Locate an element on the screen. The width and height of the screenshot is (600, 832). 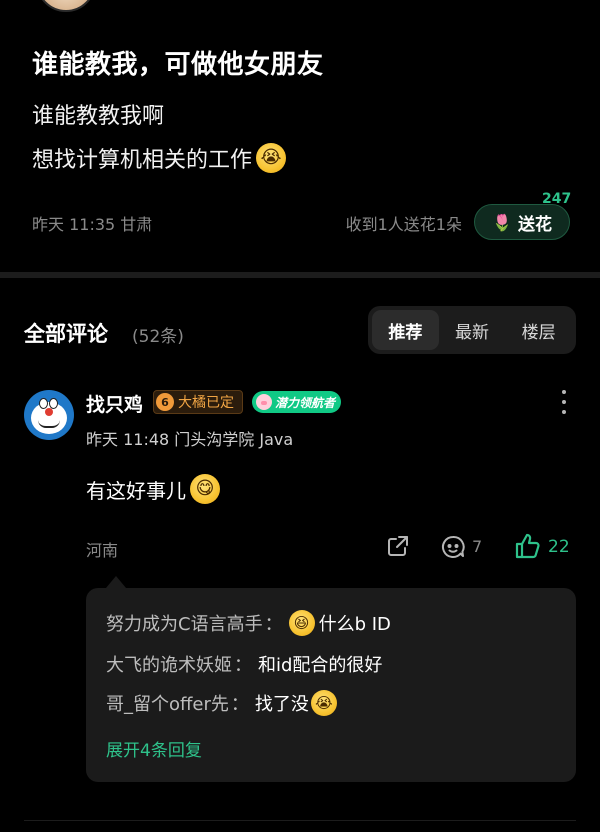
post-body-line-2: 想找计算机相关的工作 😭 is located at coordinates (159, 158).